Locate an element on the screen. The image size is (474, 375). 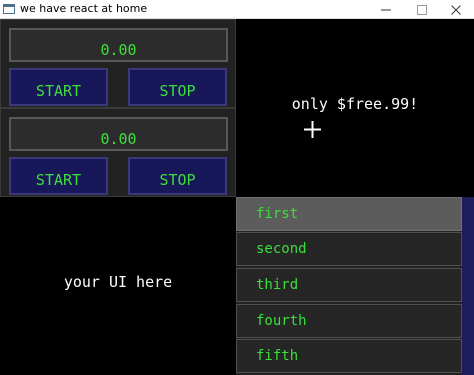
close-icon is located at coordinates (456, 10).